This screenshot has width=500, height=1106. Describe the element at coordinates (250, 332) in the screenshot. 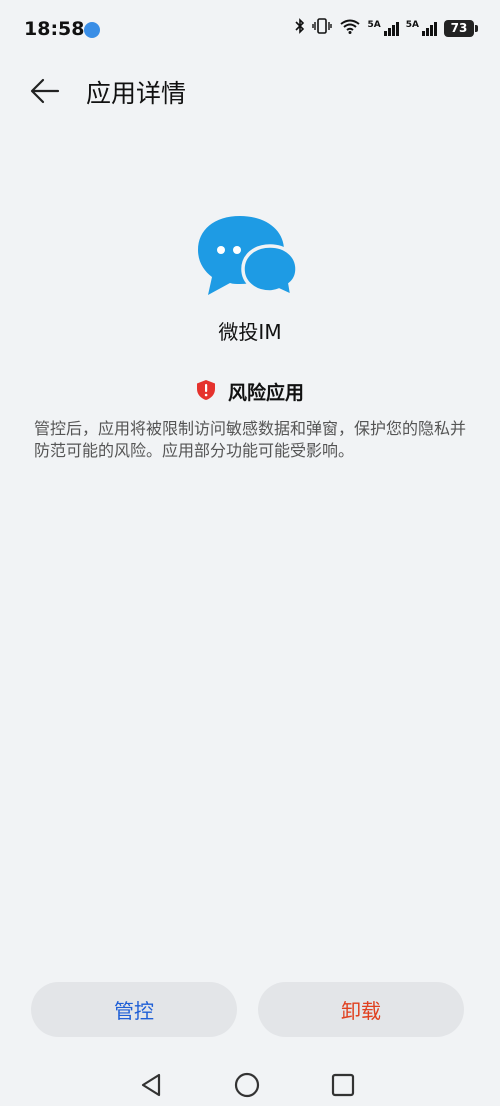

I see `app-name: 微投IM` at that location.